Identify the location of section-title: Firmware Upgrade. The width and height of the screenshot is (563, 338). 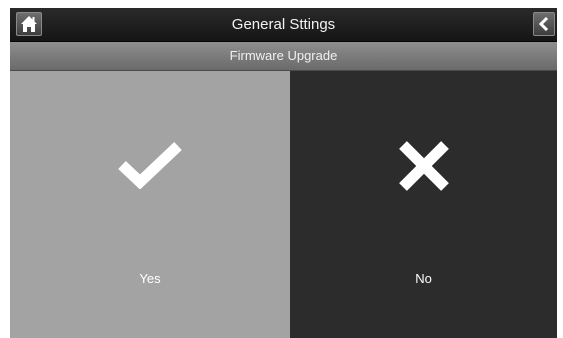
(283, 55).